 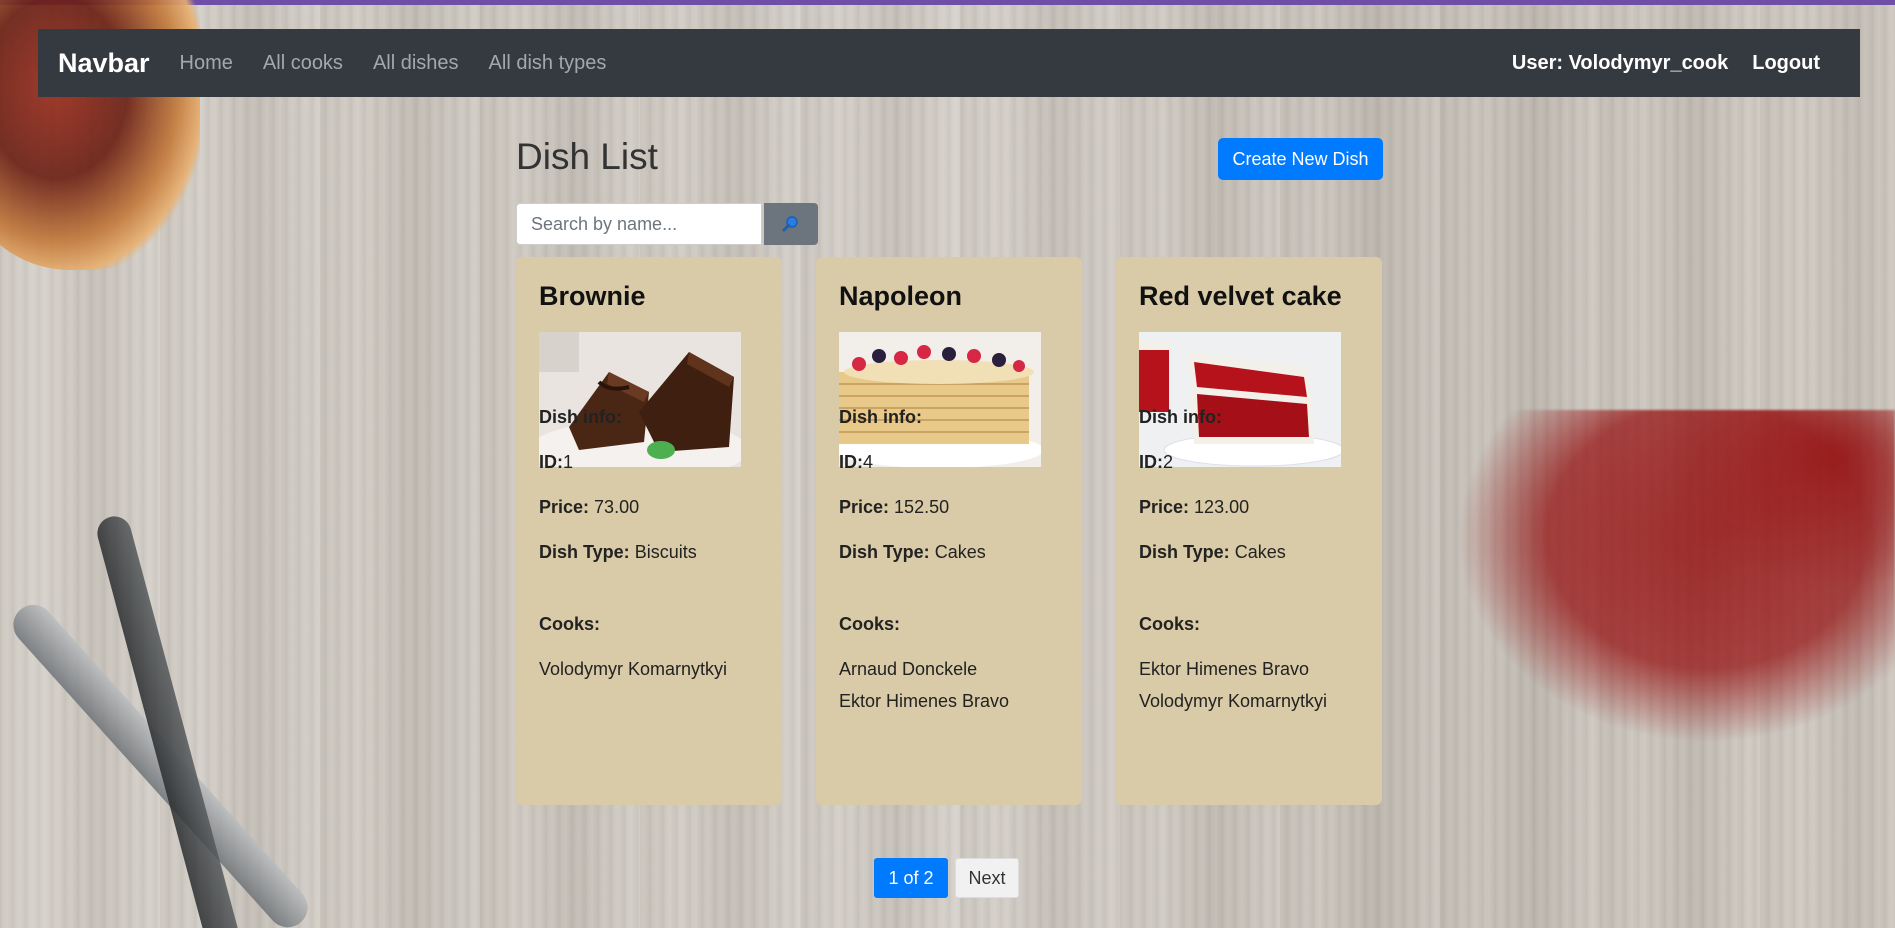 I want to click on dish-price: Price: 123.00, so click(x=1194, y=507).